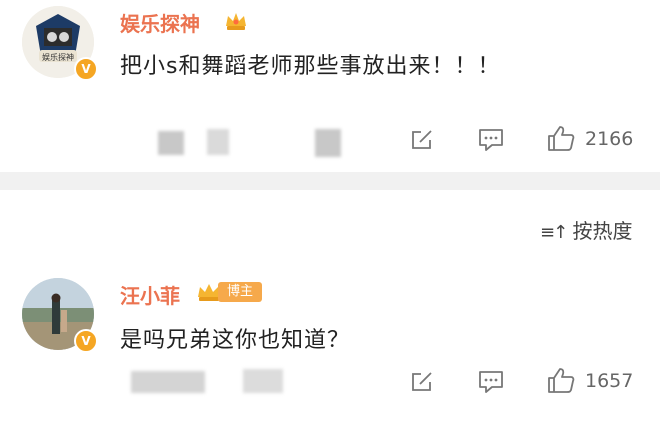 Image resolution: width=660 pixels, height=421 pixels. I want to click on blogger-badge: 博主, so click(231, 292).